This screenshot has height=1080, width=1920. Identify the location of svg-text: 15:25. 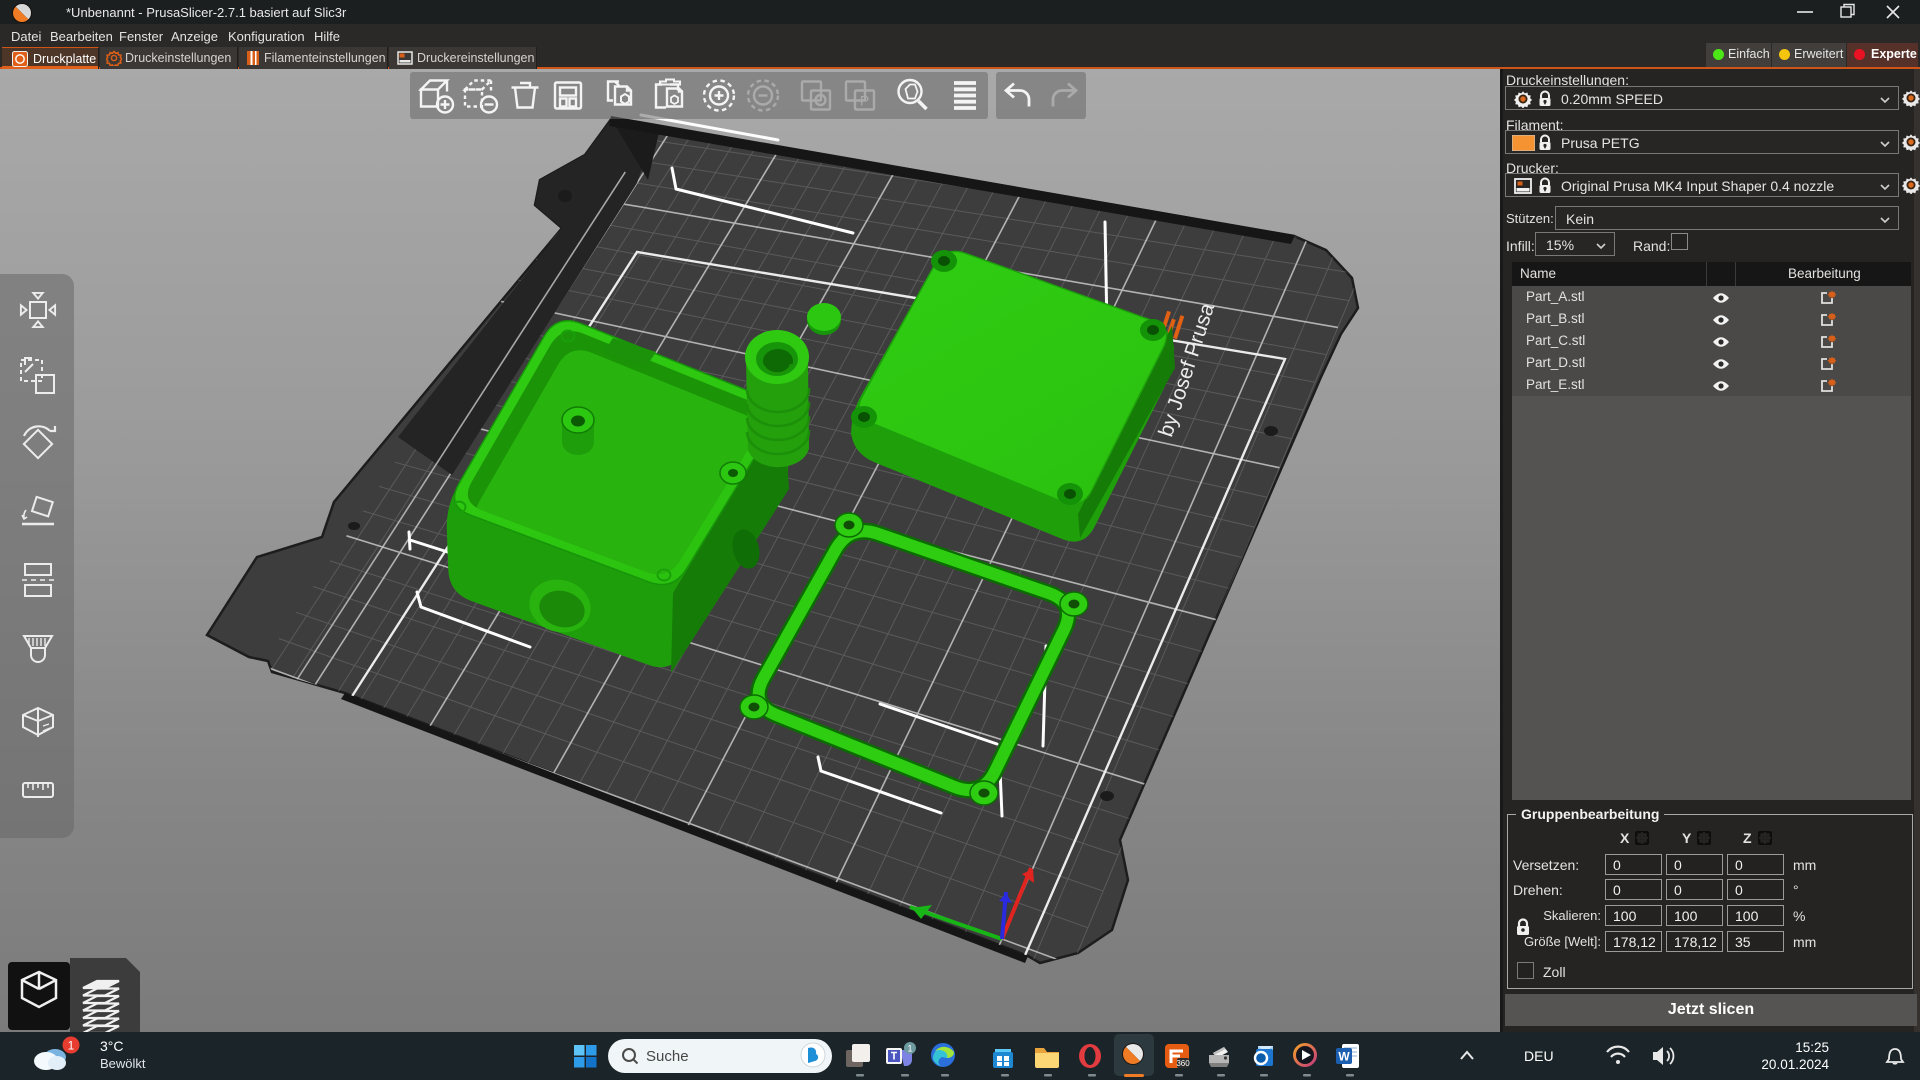
(1812, 1047).